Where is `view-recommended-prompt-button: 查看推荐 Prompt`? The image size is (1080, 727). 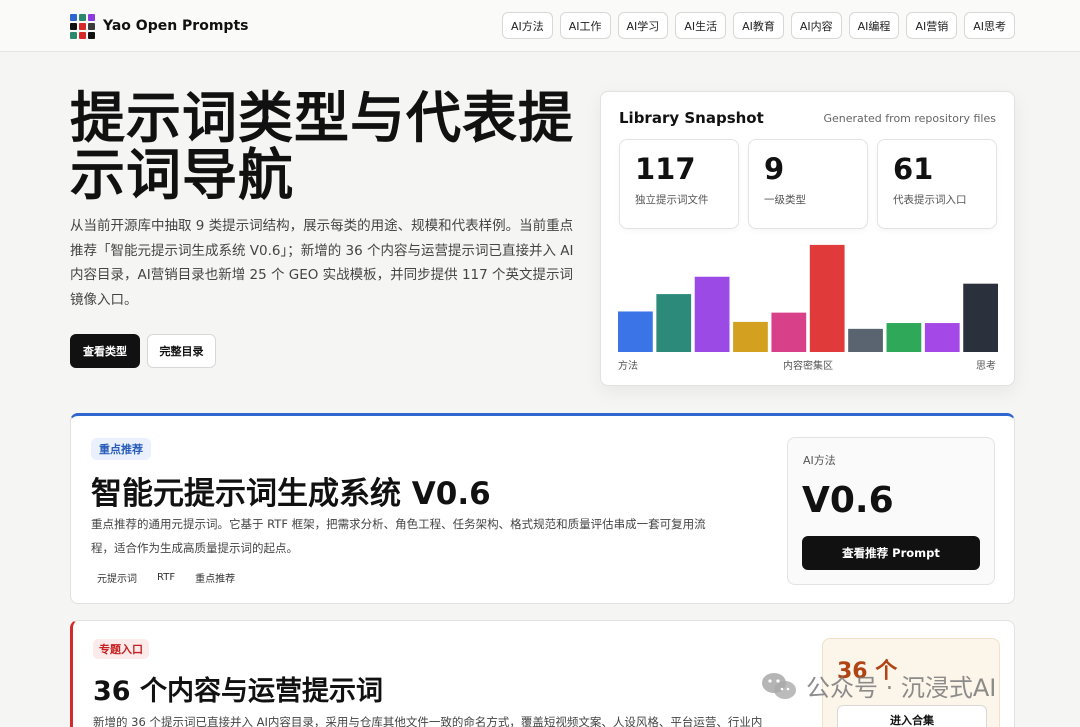 view-recommended-prompt-button: 查看推荐 Prompt is located at coordinates (891, 553).